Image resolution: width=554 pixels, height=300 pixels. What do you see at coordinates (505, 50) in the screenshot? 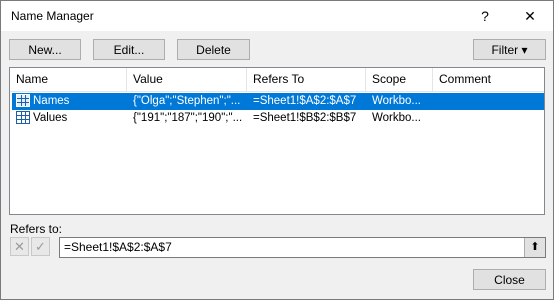
I see `filter-button-label: Filter` at bounding box center [505, 50].